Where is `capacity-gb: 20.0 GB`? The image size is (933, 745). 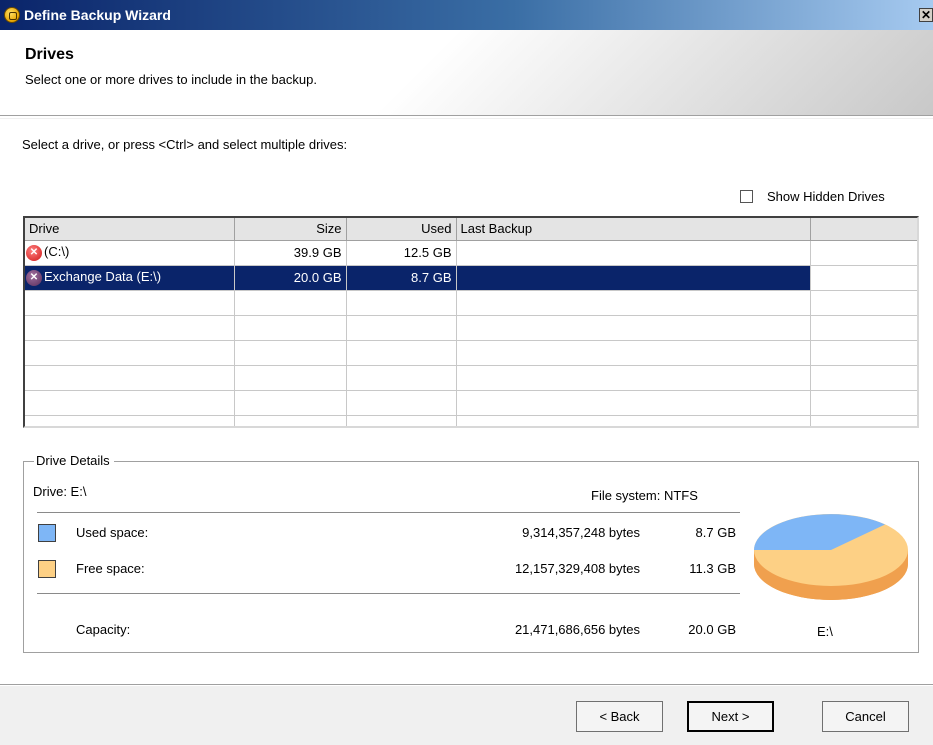 capacity-gb: 20.0 GB is located at coordinates (712, 629).